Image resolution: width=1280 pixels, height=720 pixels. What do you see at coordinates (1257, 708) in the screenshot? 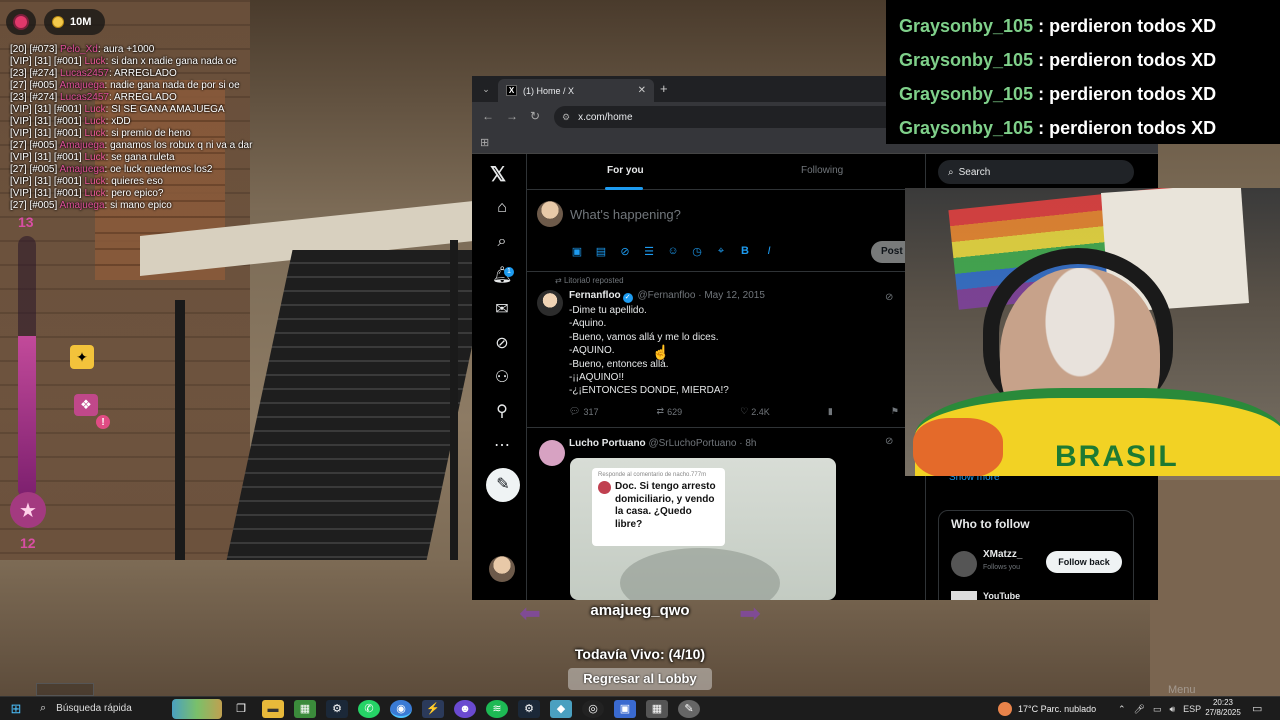
I see `notifications-icon: ▭` at bounding box center [1257, 708].